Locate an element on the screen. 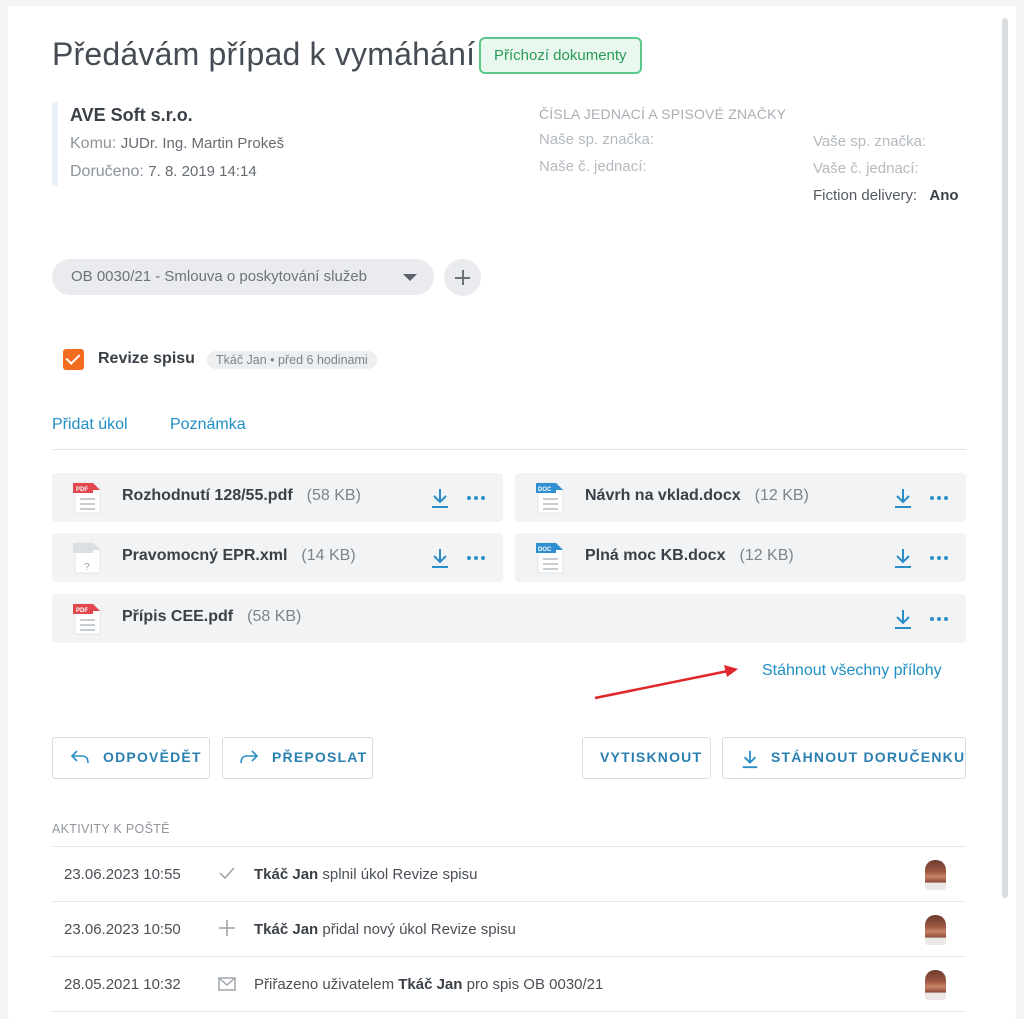 Image resolution: width=1024 pixels, height=1019 pixels. fiction-delivery-value: Ano is located at coordinates (944, 195).